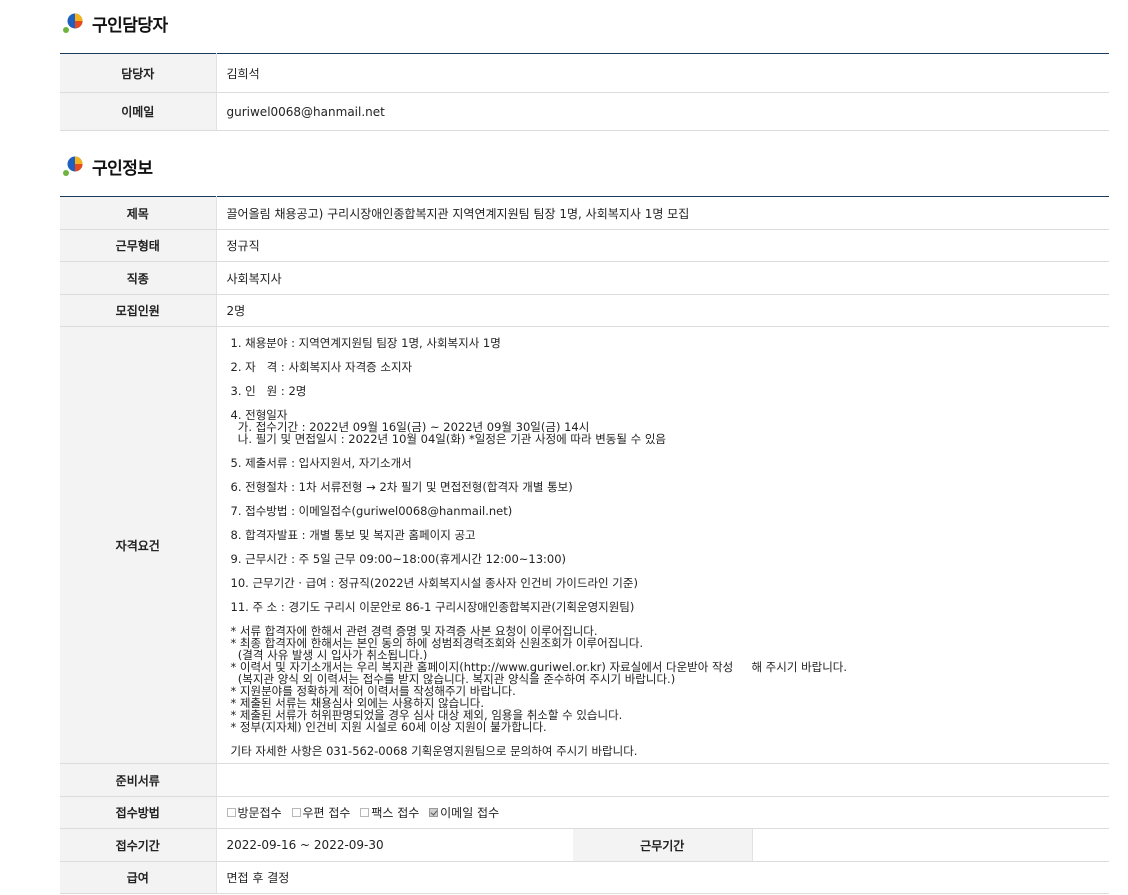  Describe the element at coordinates (321, 367) in the screenshot. I see `qualification-line: 2. 자 격 : 사회복지사 자격증 소지자` at that location.